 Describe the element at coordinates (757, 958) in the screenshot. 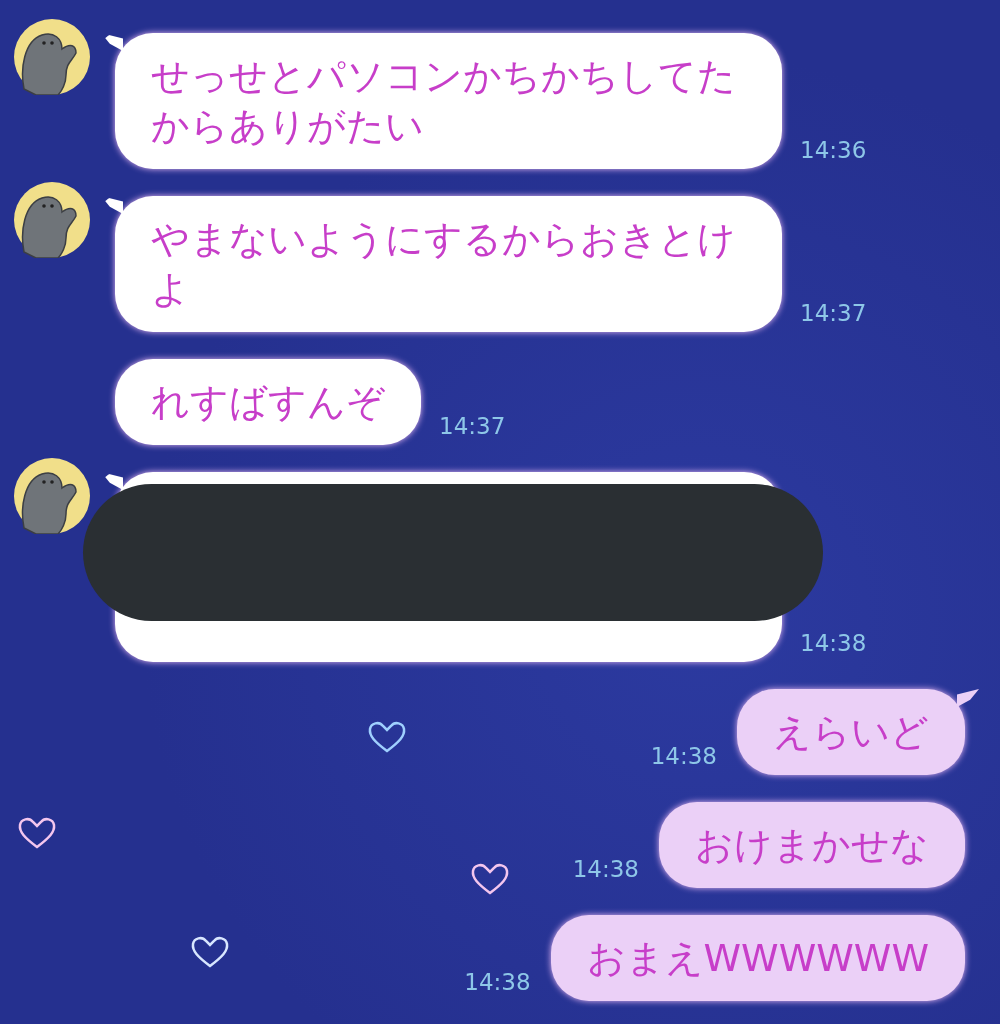

I see `message-bubble: おまえWWWWWW` at that location.